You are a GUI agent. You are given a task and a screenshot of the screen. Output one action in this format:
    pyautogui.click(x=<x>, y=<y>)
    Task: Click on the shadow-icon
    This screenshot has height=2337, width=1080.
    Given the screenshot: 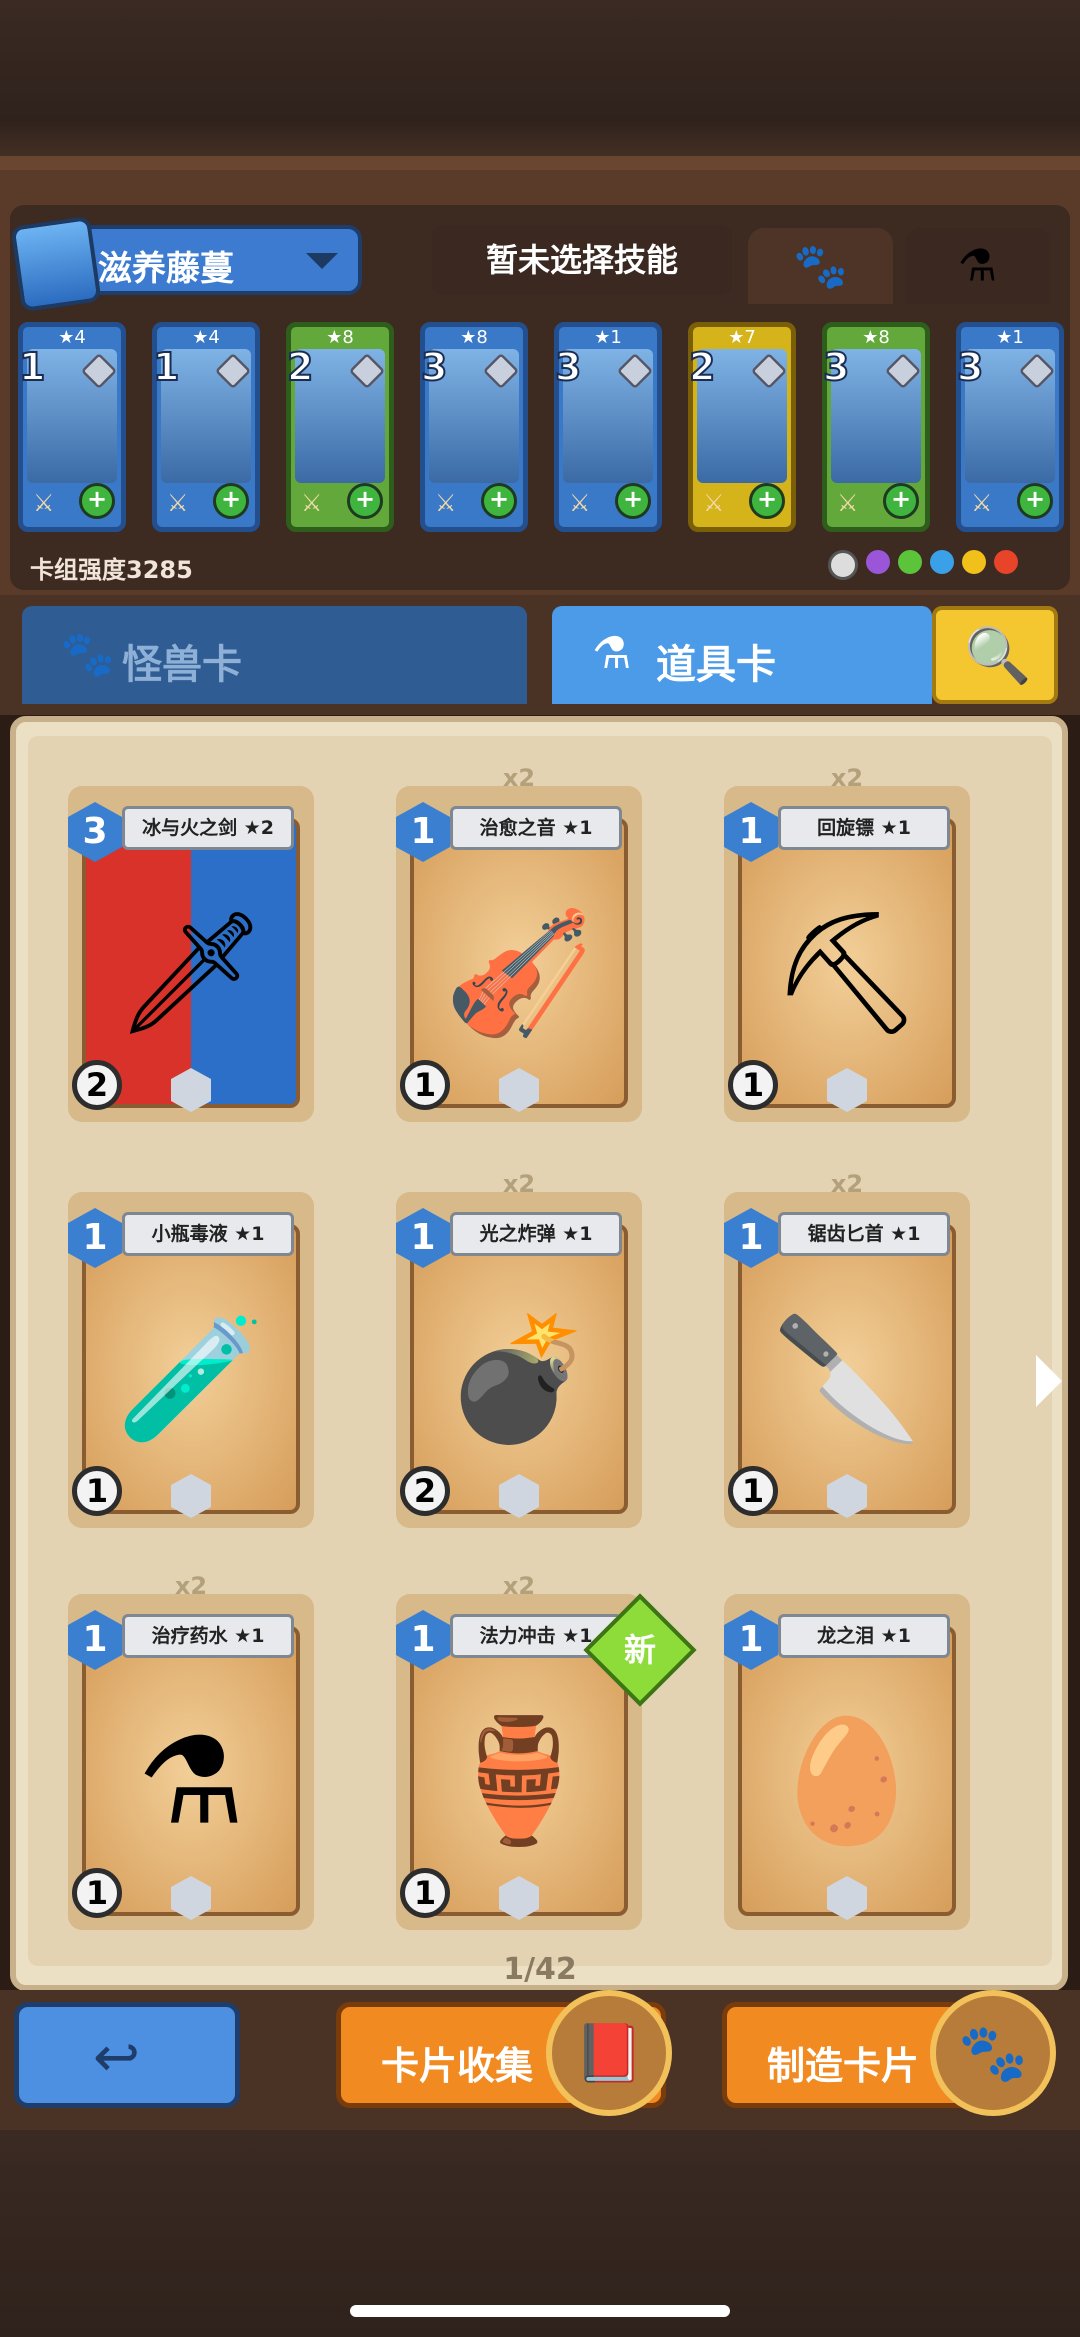 What is the action you would take?
    pyautogui.click(x=878, y=562)
    